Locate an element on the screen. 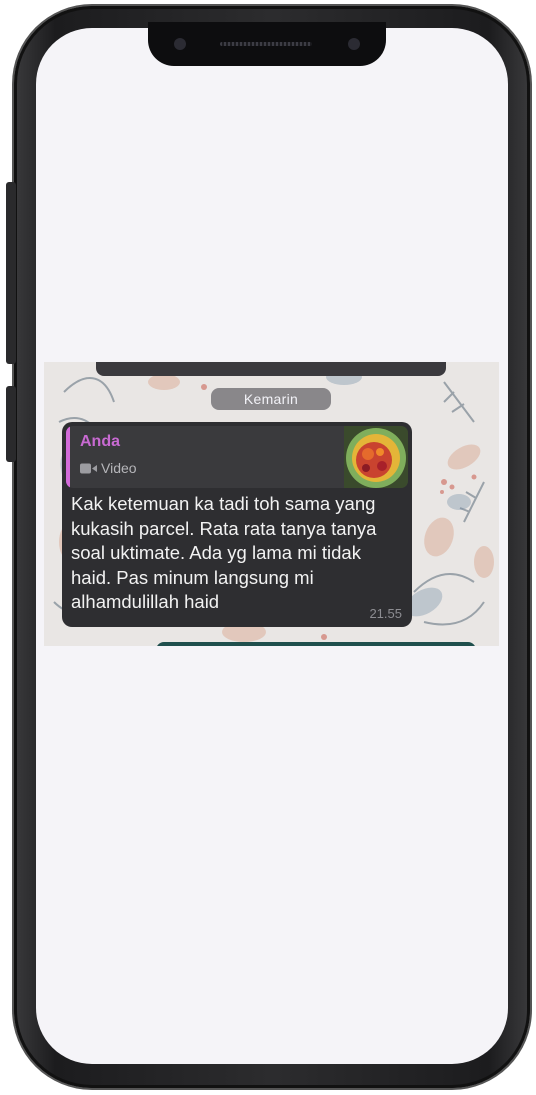 The width and height of the screenshot is (536, 1095). reply-media: Video is located at coordinates (108, 468).